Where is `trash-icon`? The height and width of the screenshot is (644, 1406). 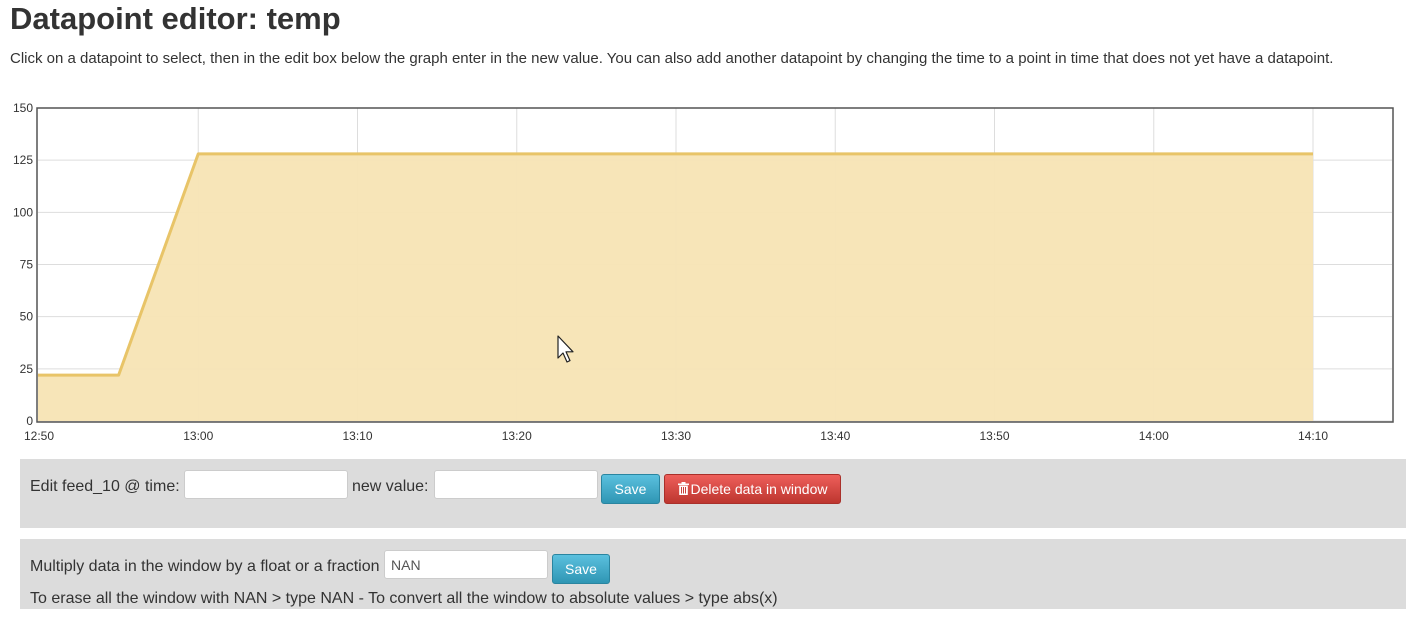
trash-icon is located at coordinates (683, 488).